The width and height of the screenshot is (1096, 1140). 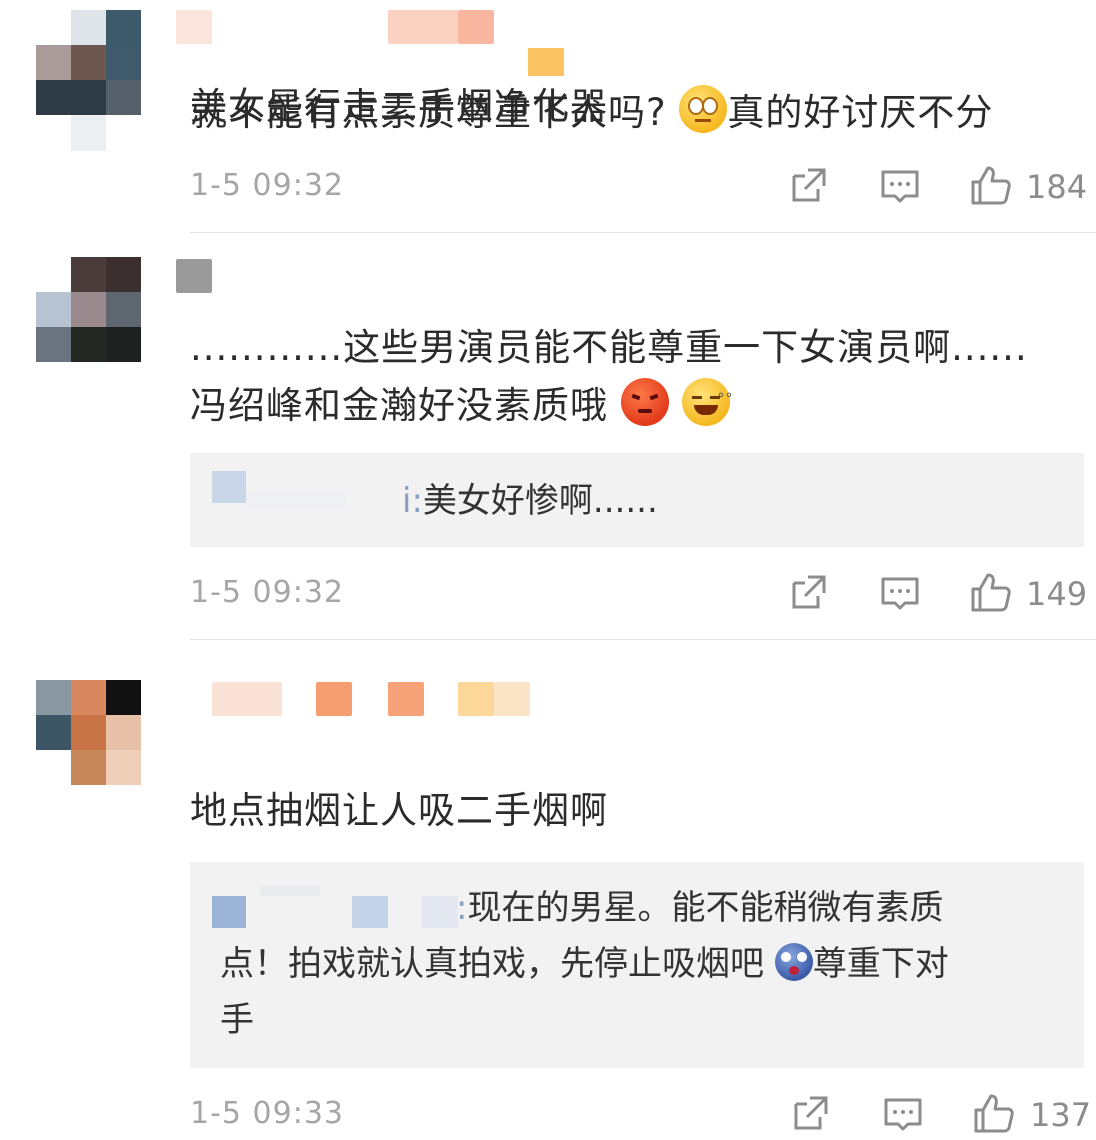 What do you see at coordinates (237, 1020) in the screenshot?
I see `reply-text-line-3: 手` at bounding box center [237, 1020].